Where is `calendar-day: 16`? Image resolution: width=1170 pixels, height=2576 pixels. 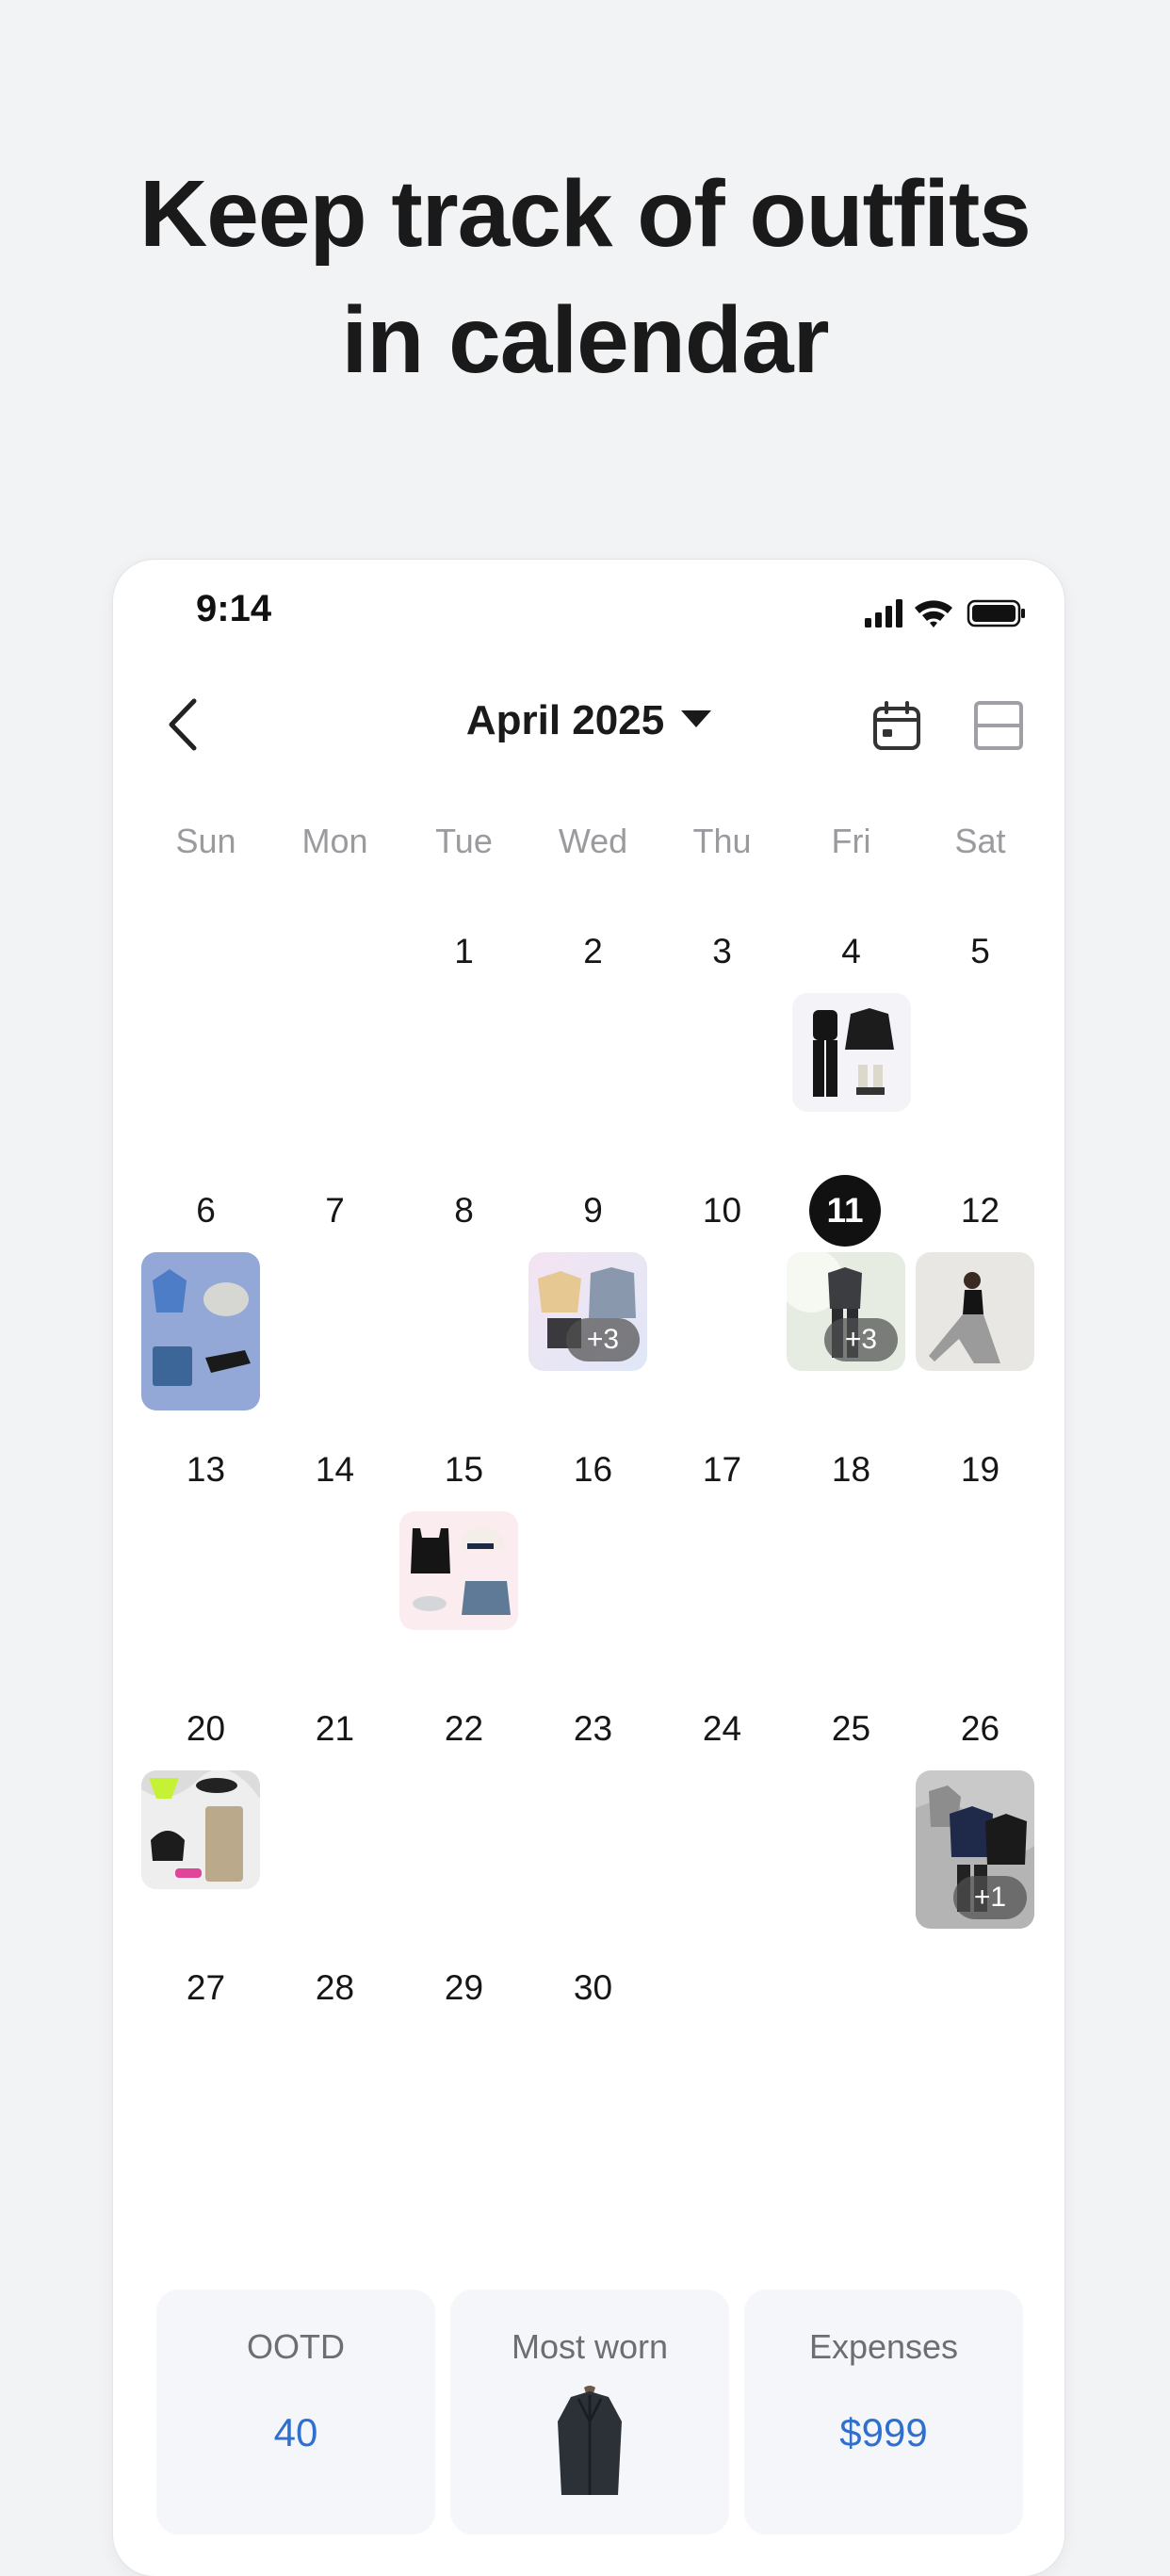
calendar-day: 16 is located at coordinates (593, 1561).